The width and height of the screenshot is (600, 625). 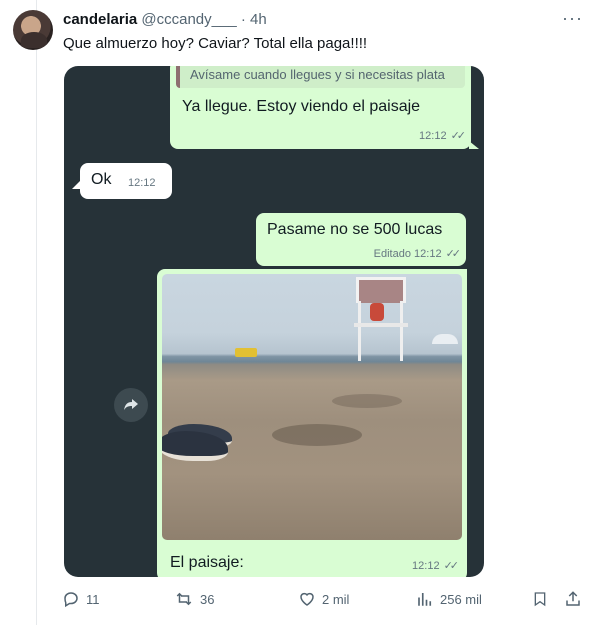 I want to click on like-button: 2 mil, so click(x=323, y=599).